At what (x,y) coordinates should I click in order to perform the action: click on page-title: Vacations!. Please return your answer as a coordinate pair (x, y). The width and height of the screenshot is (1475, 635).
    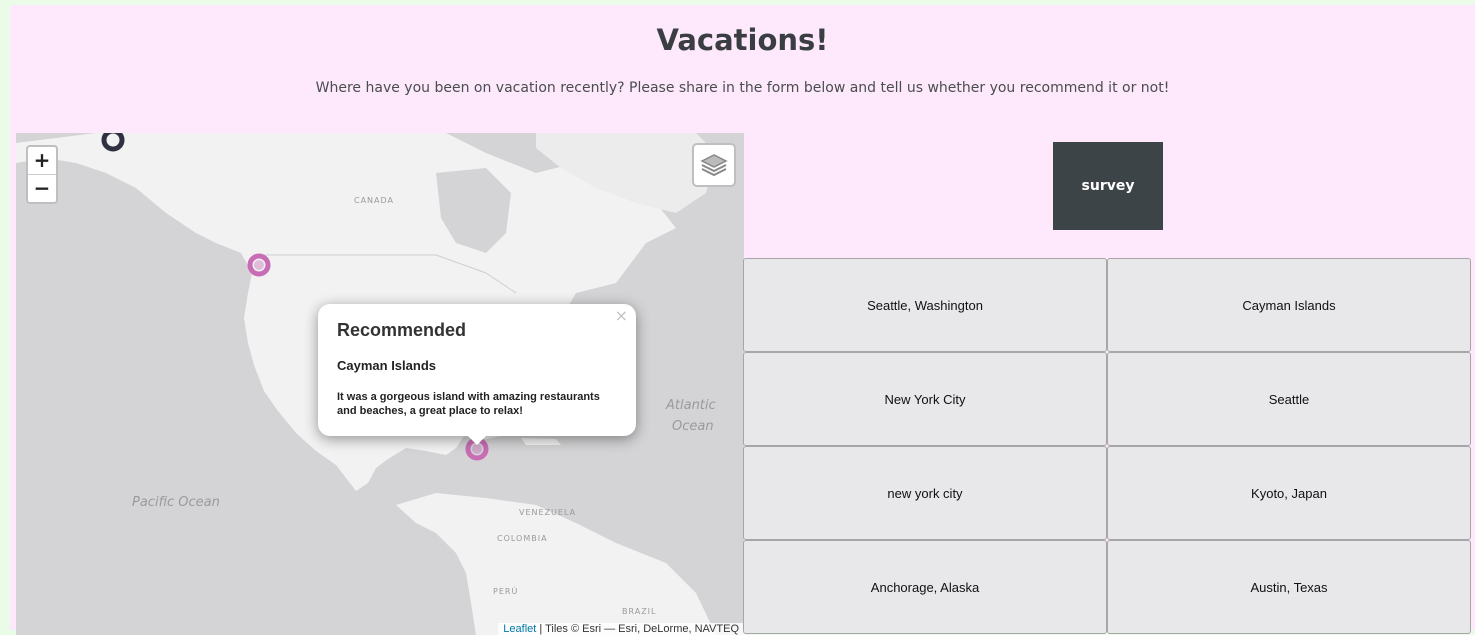
    Looking at the image, I should click on (742, 40).